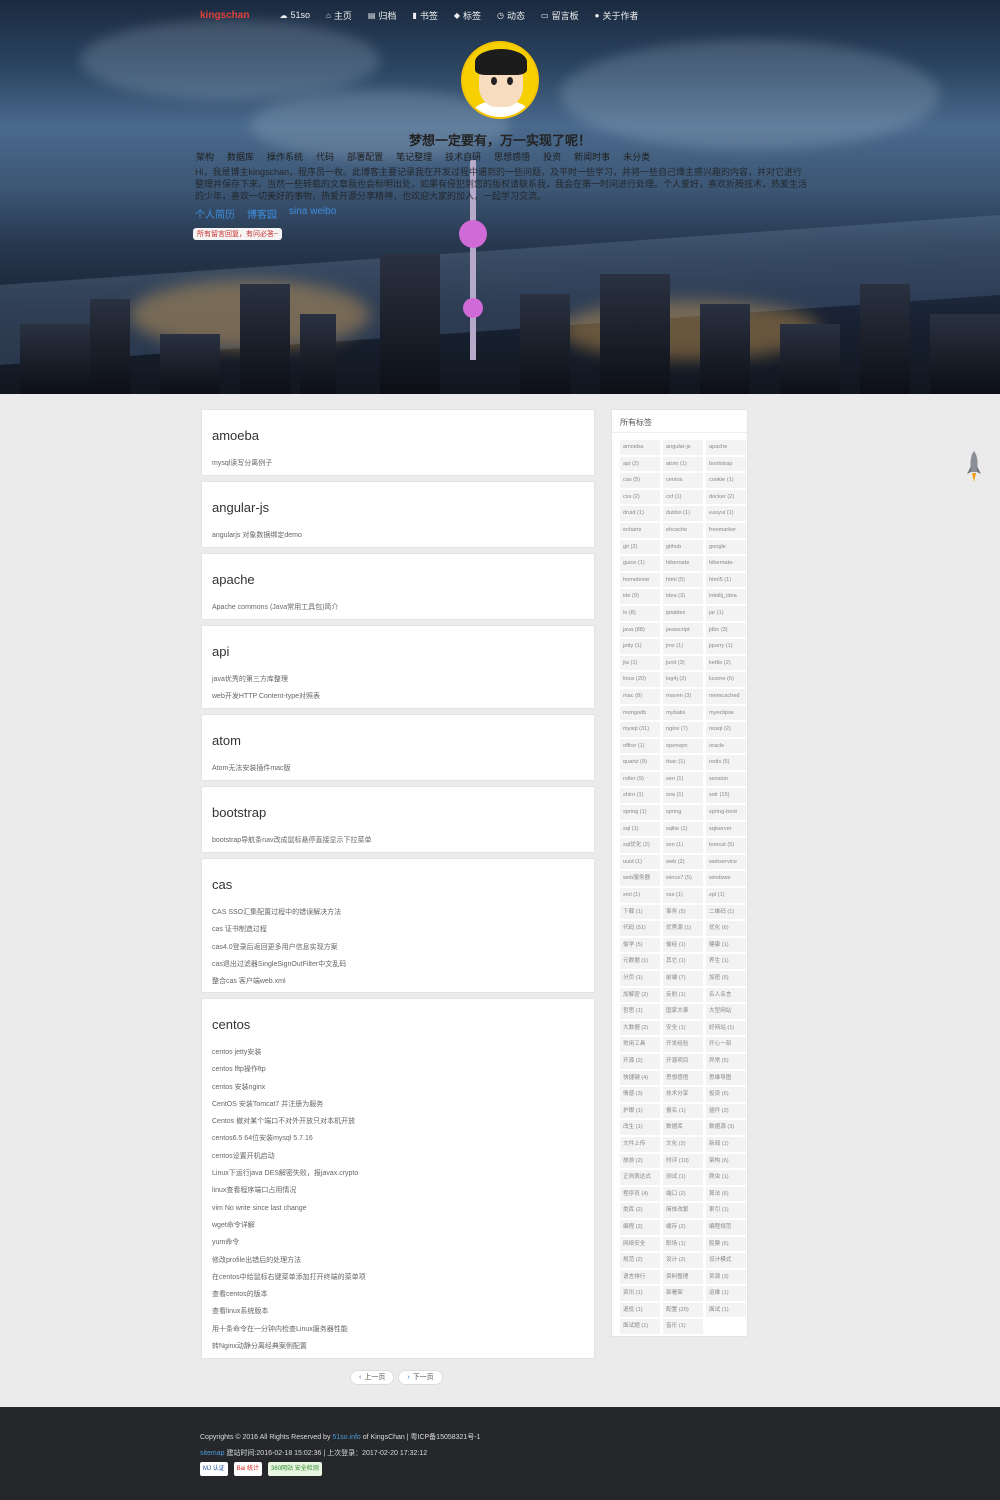 This screenshot has height=1500, width=1000. What do you see at coordinates (640, 464) in the screenshot?
I see `tag-link: api (2)` at bounding box center [640, 464].